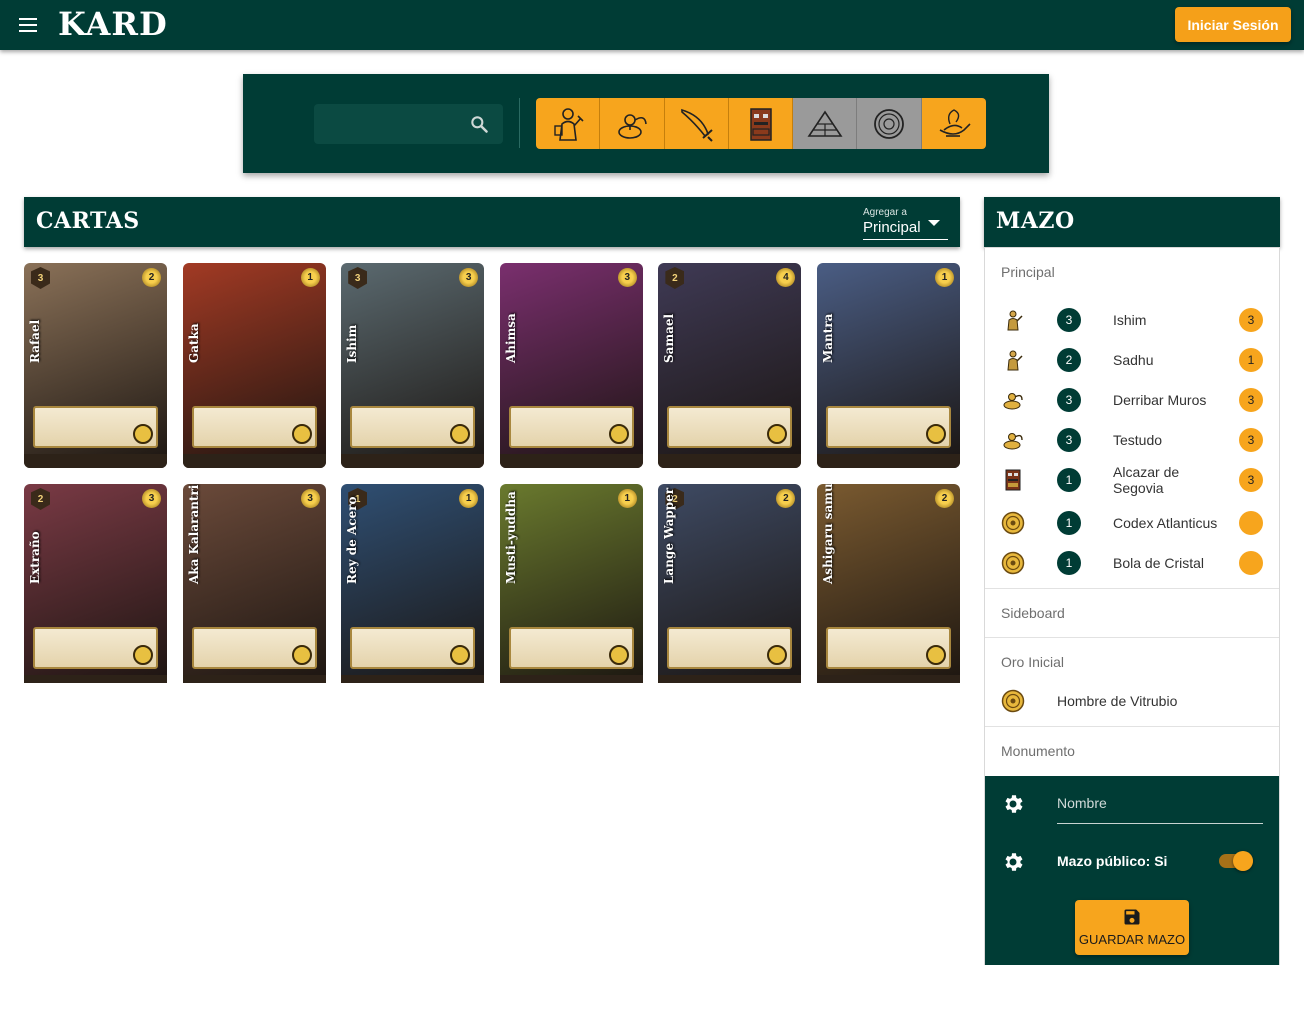 The image size is (1304, 1013). I want to click on card-cost-badge: 4, so click(786, 277).